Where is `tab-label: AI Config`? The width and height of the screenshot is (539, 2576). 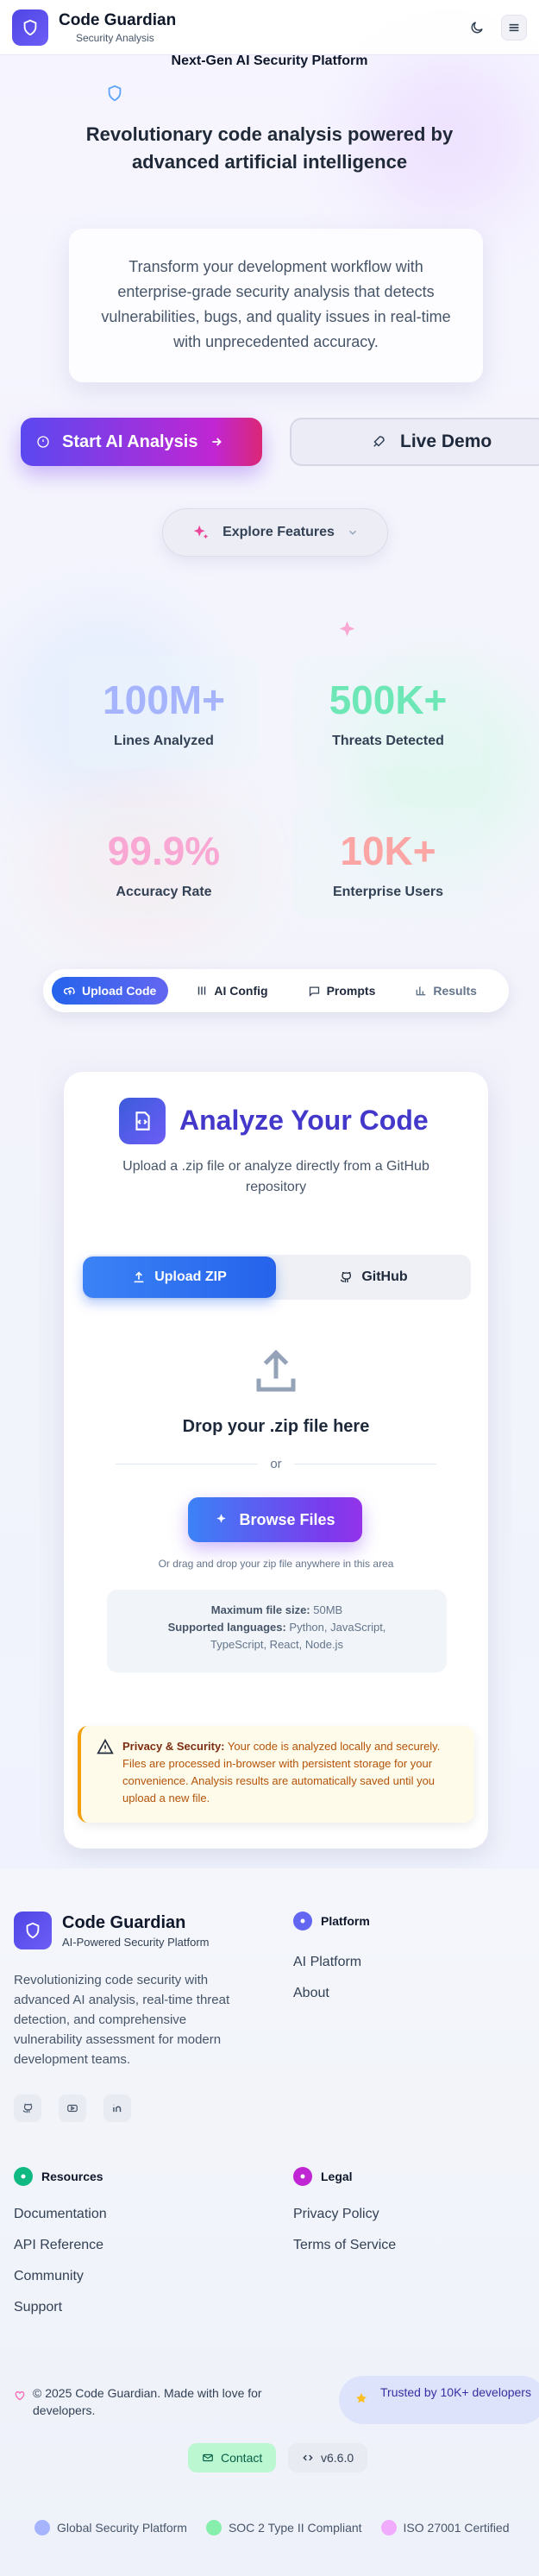 tab-label: AI Config is located at coordinates (241, 991).